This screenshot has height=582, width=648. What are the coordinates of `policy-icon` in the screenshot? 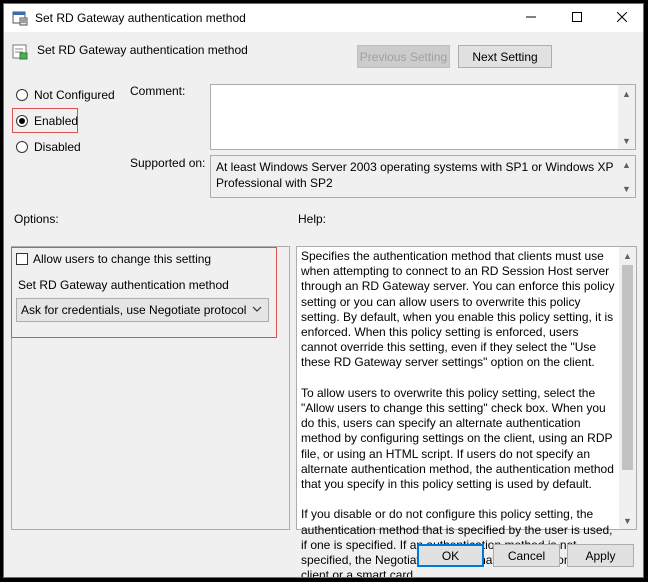 It's located at (20, 18).